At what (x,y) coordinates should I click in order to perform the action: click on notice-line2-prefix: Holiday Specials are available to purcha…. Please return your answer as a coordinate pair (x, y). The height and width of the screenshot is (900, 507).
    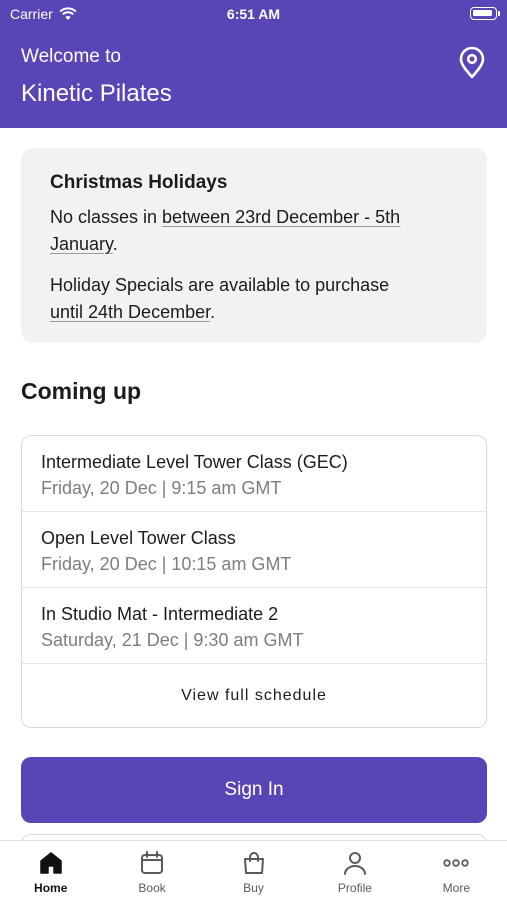
    Looking at the image, I should click on (220, 285).